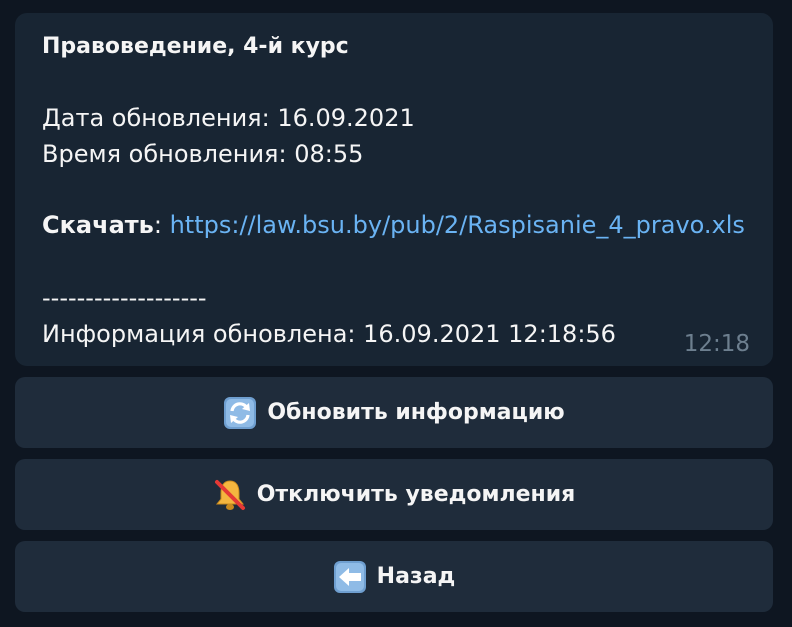  What do you see at coordinates (416, 576) in the screenshot?
I see `back-label: Назад` at bounding box center [416, 576].